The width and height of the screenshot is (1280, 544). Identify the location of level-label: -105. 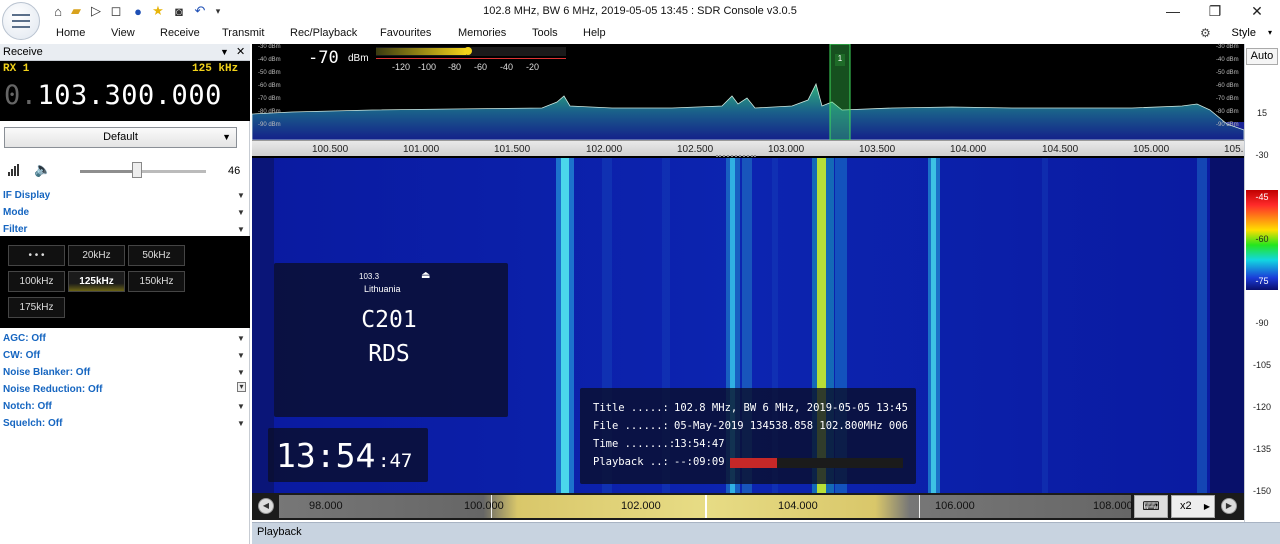
(1261, 365).